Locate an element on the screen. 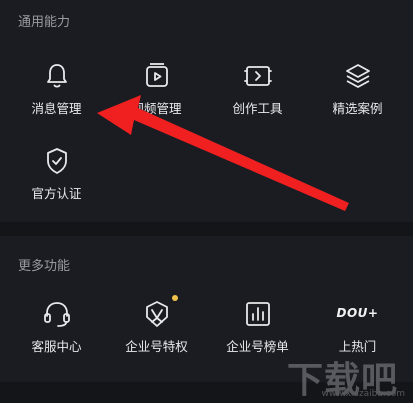 The height and width of the screenshot is (403, 413). badge-v-icon is located at coordinates (157, 314).